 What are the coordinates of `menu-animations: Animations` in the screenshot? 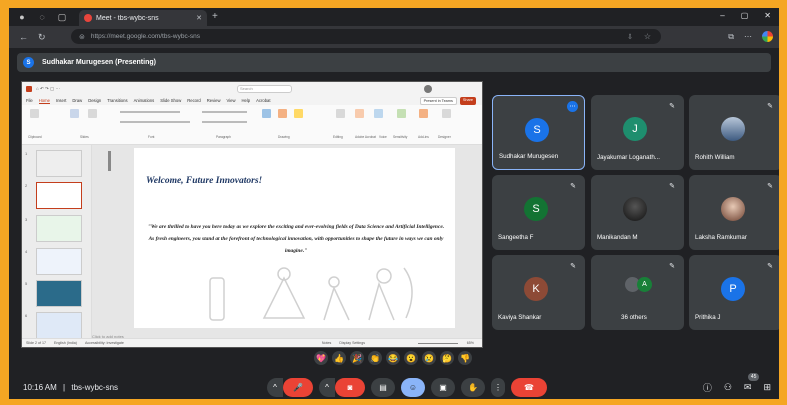 It's located at (144, 100).